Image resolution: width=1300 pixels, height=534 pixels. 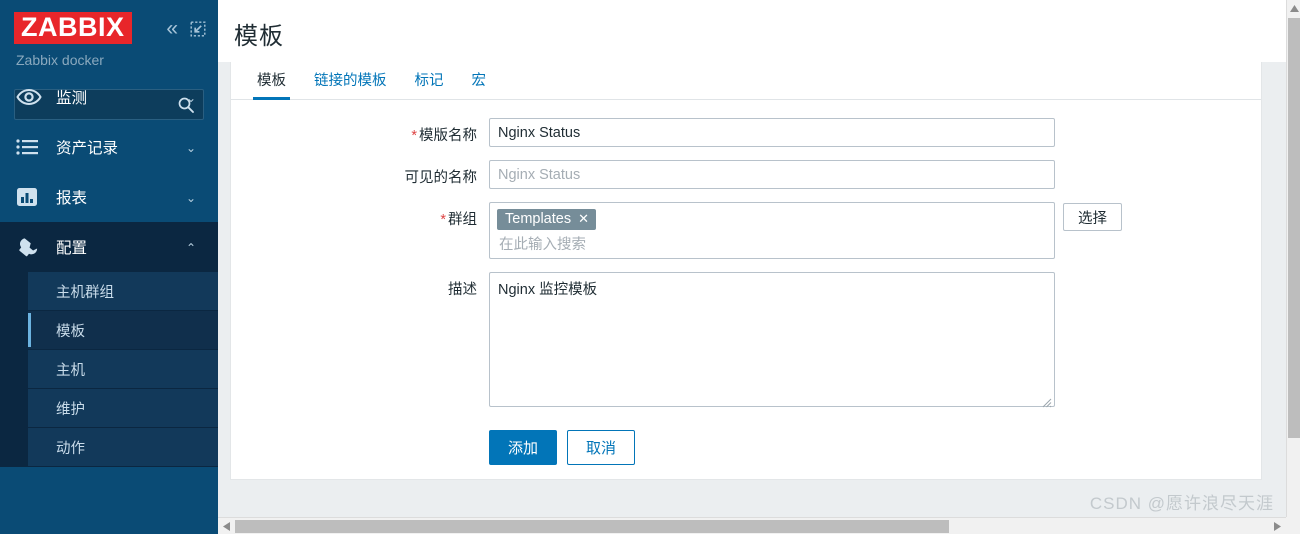 What do you see at coordinates (523, 447) in the screenshot?
I see `add-button: 添加` at bounding box center [523, 447].